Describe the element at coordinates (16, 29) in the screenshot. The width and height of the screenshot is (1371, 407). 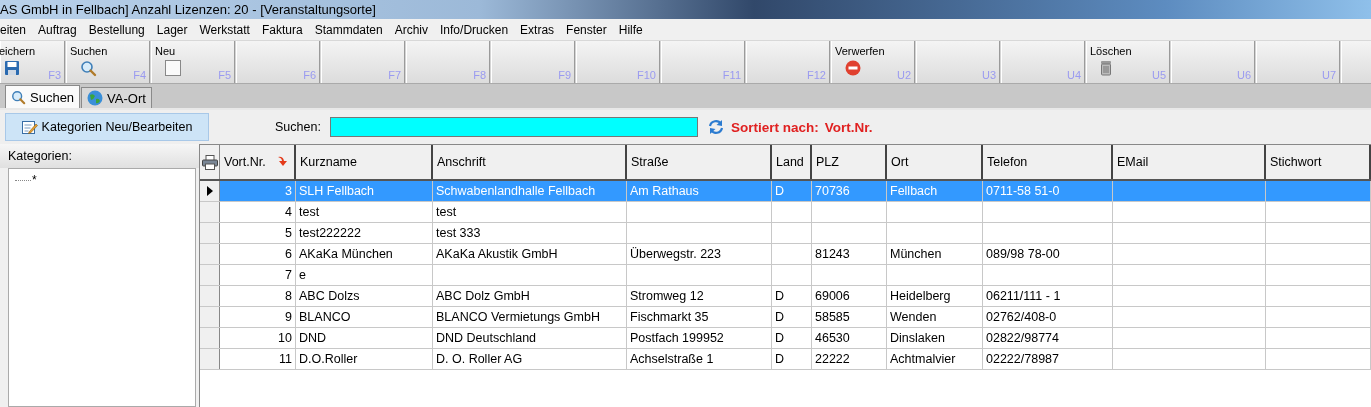
I see `menu-item: eiten` at that location.